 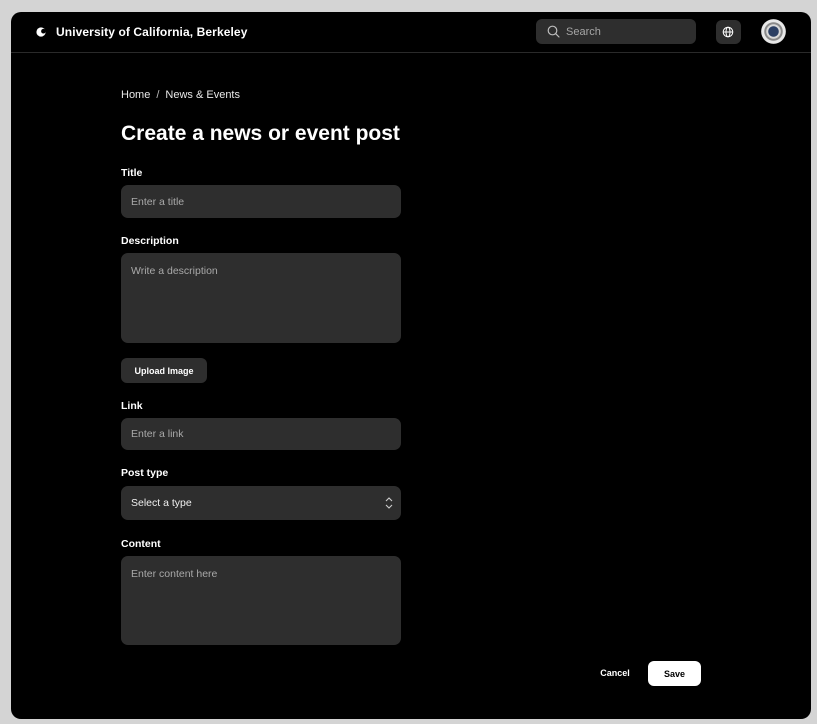 I want to click on page-title: Create a news or event post, so click(x=260, y=133).